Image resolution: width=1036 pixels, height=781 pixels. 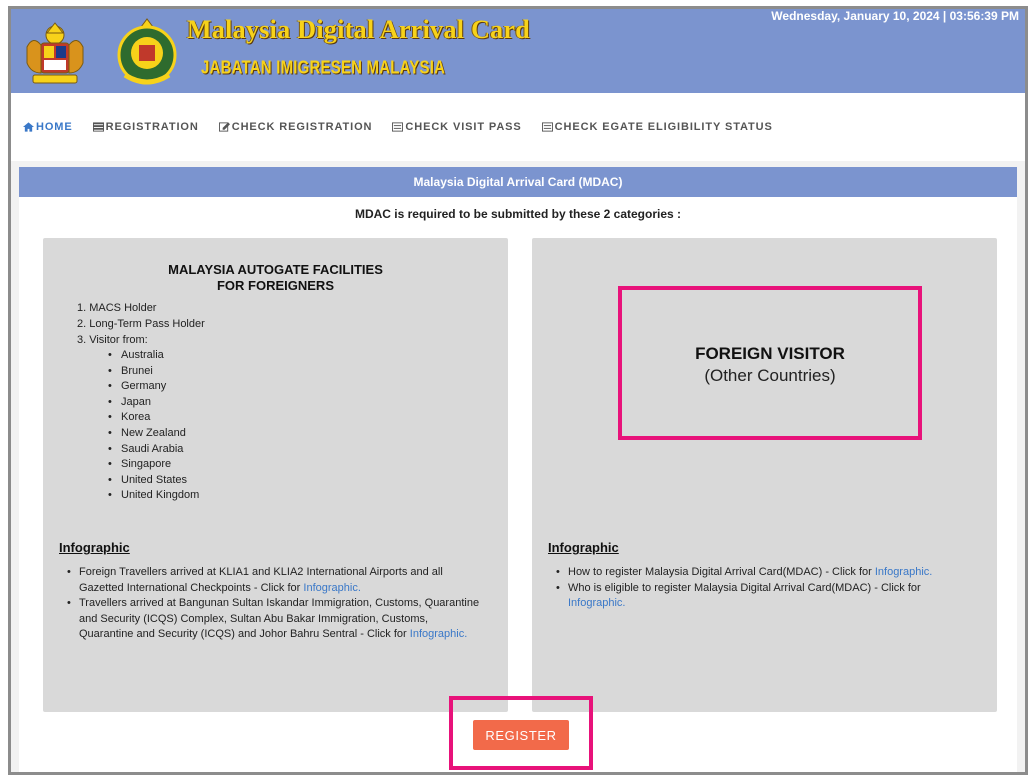 I want to click on foreign-visitor-option: FOREIGN VISITOR (Other Countries), so click(x=770, y=363).